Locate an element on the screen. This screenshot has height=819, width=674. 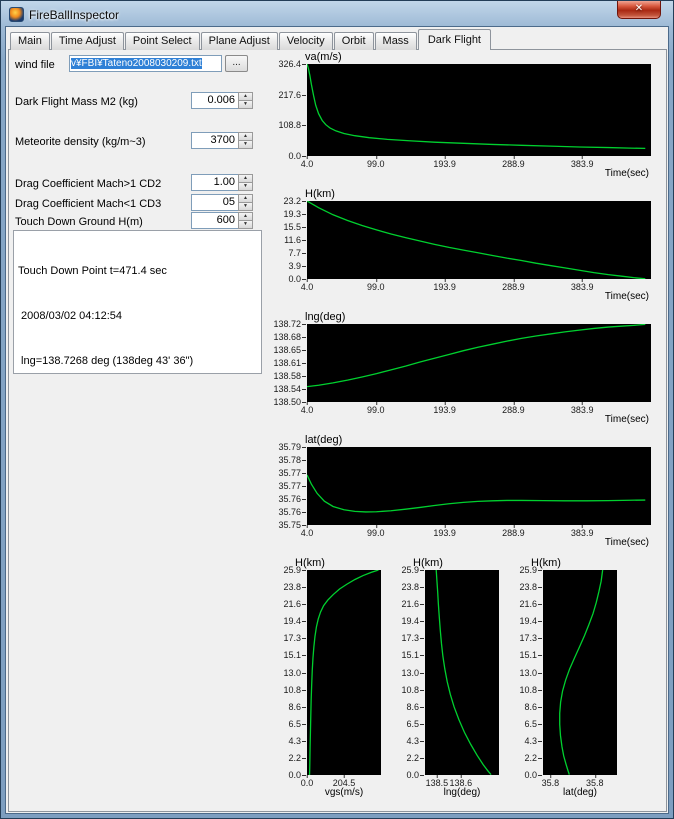
y-tick-label: 11.6 is located at coordinates (295, 240).